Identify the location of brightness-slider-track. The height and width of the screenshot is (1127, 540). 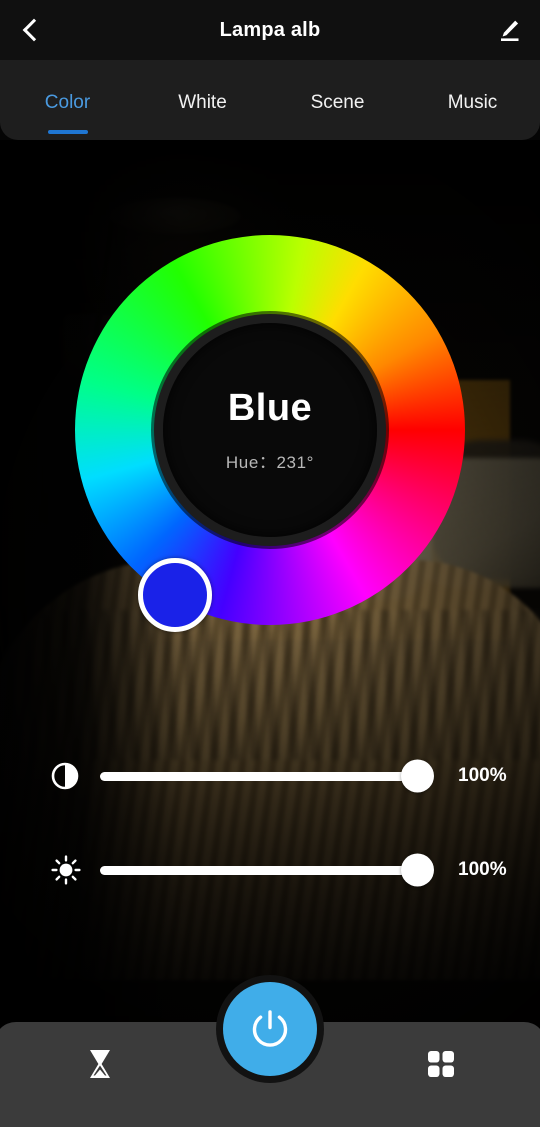
(265, 870).